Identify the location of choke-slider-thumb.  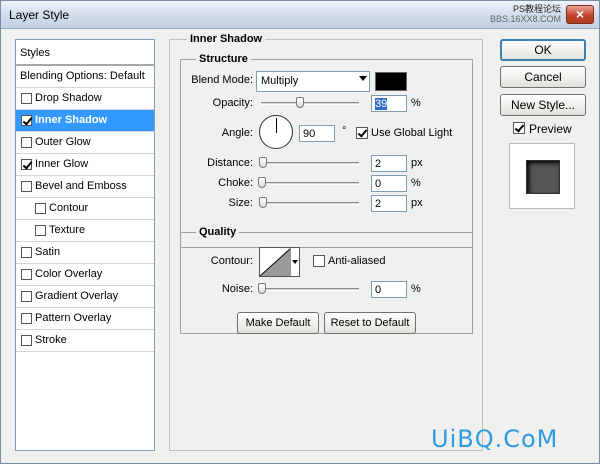
(262, 182).